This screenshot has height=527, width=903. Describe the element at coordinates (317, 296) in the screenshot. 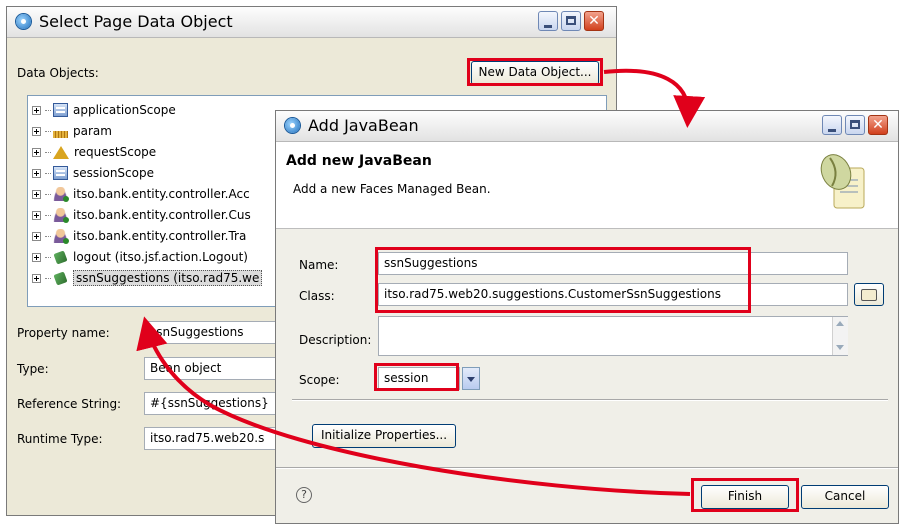

I see `class-label: Class:` at that location.